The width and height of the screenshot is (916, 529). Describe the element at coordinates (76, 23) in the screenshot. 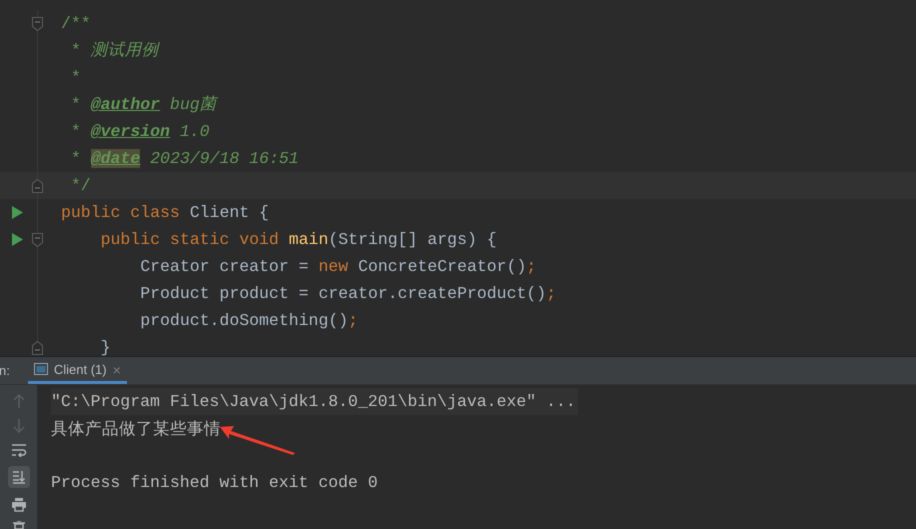

I see `code-line: /**` at that location.